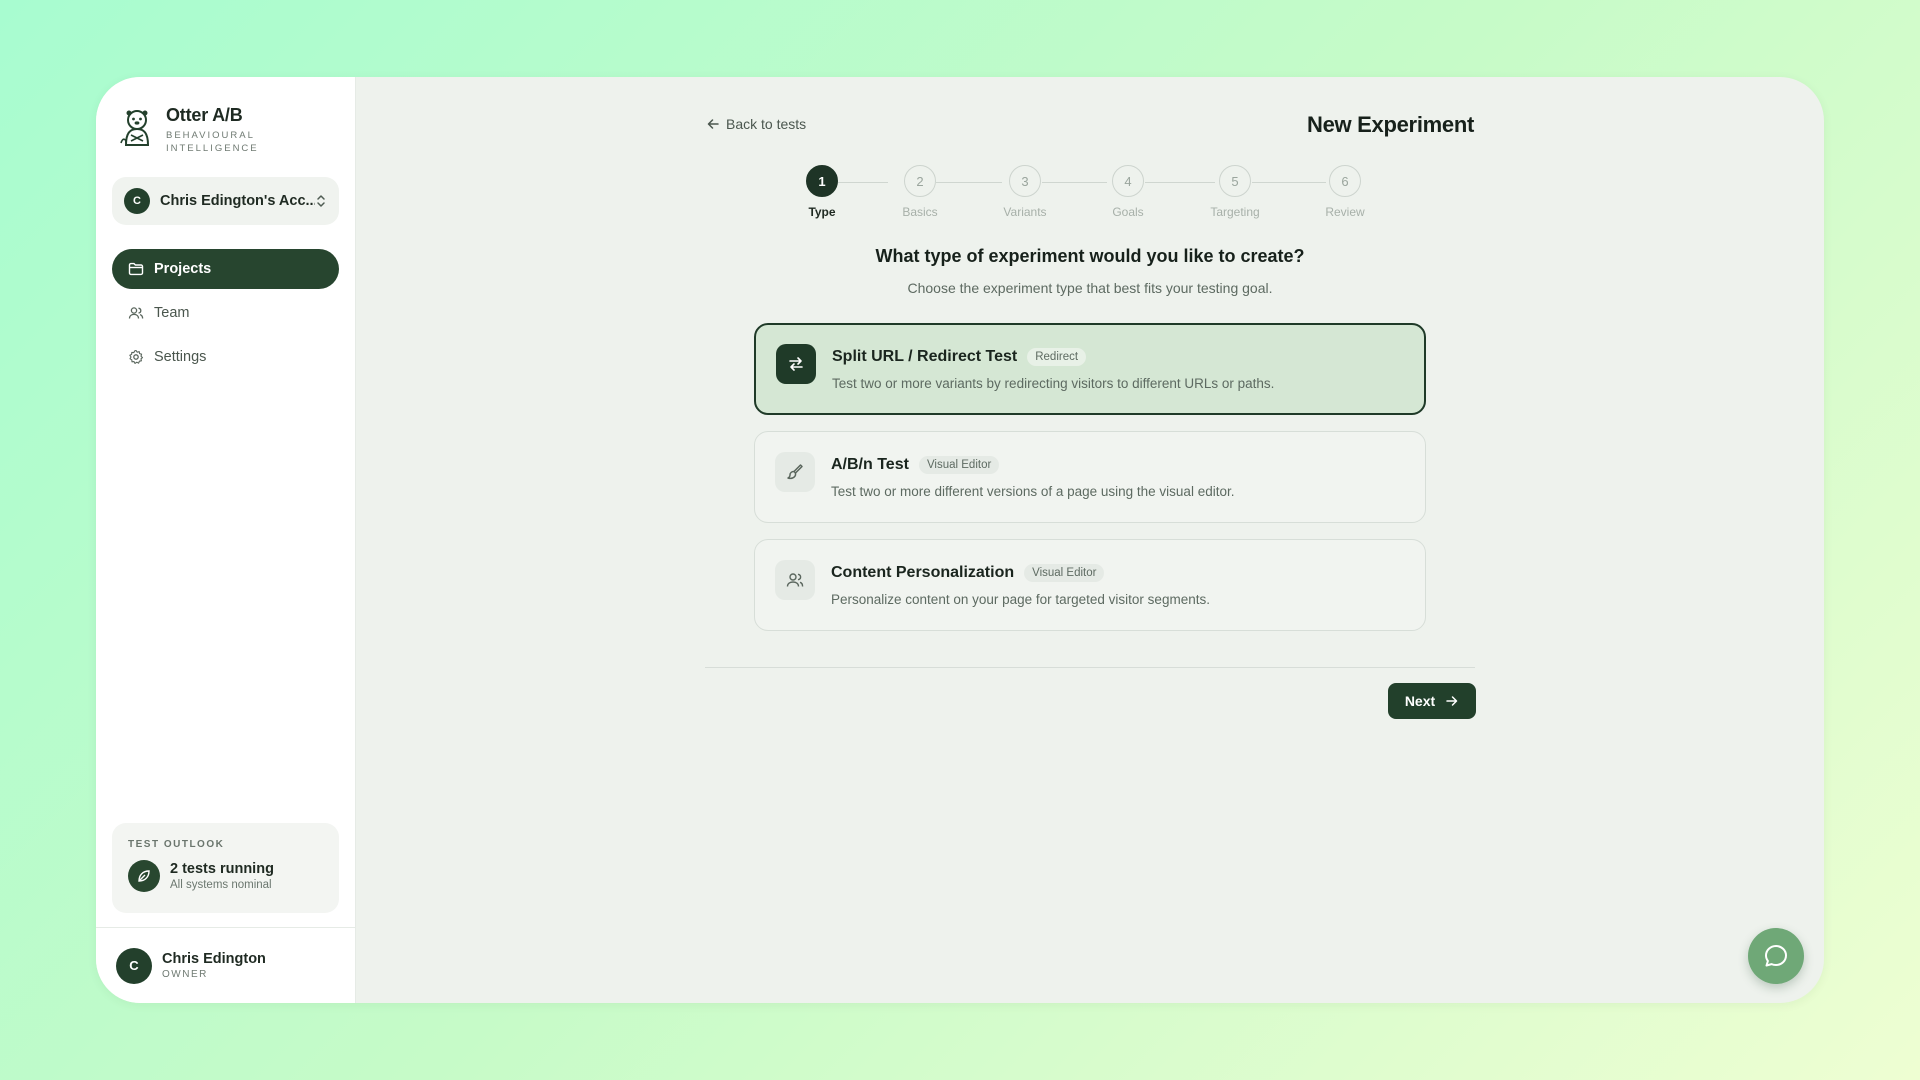 This screenshot has height=1080, width=1920. I want to click on divider, so click(1090, 667).